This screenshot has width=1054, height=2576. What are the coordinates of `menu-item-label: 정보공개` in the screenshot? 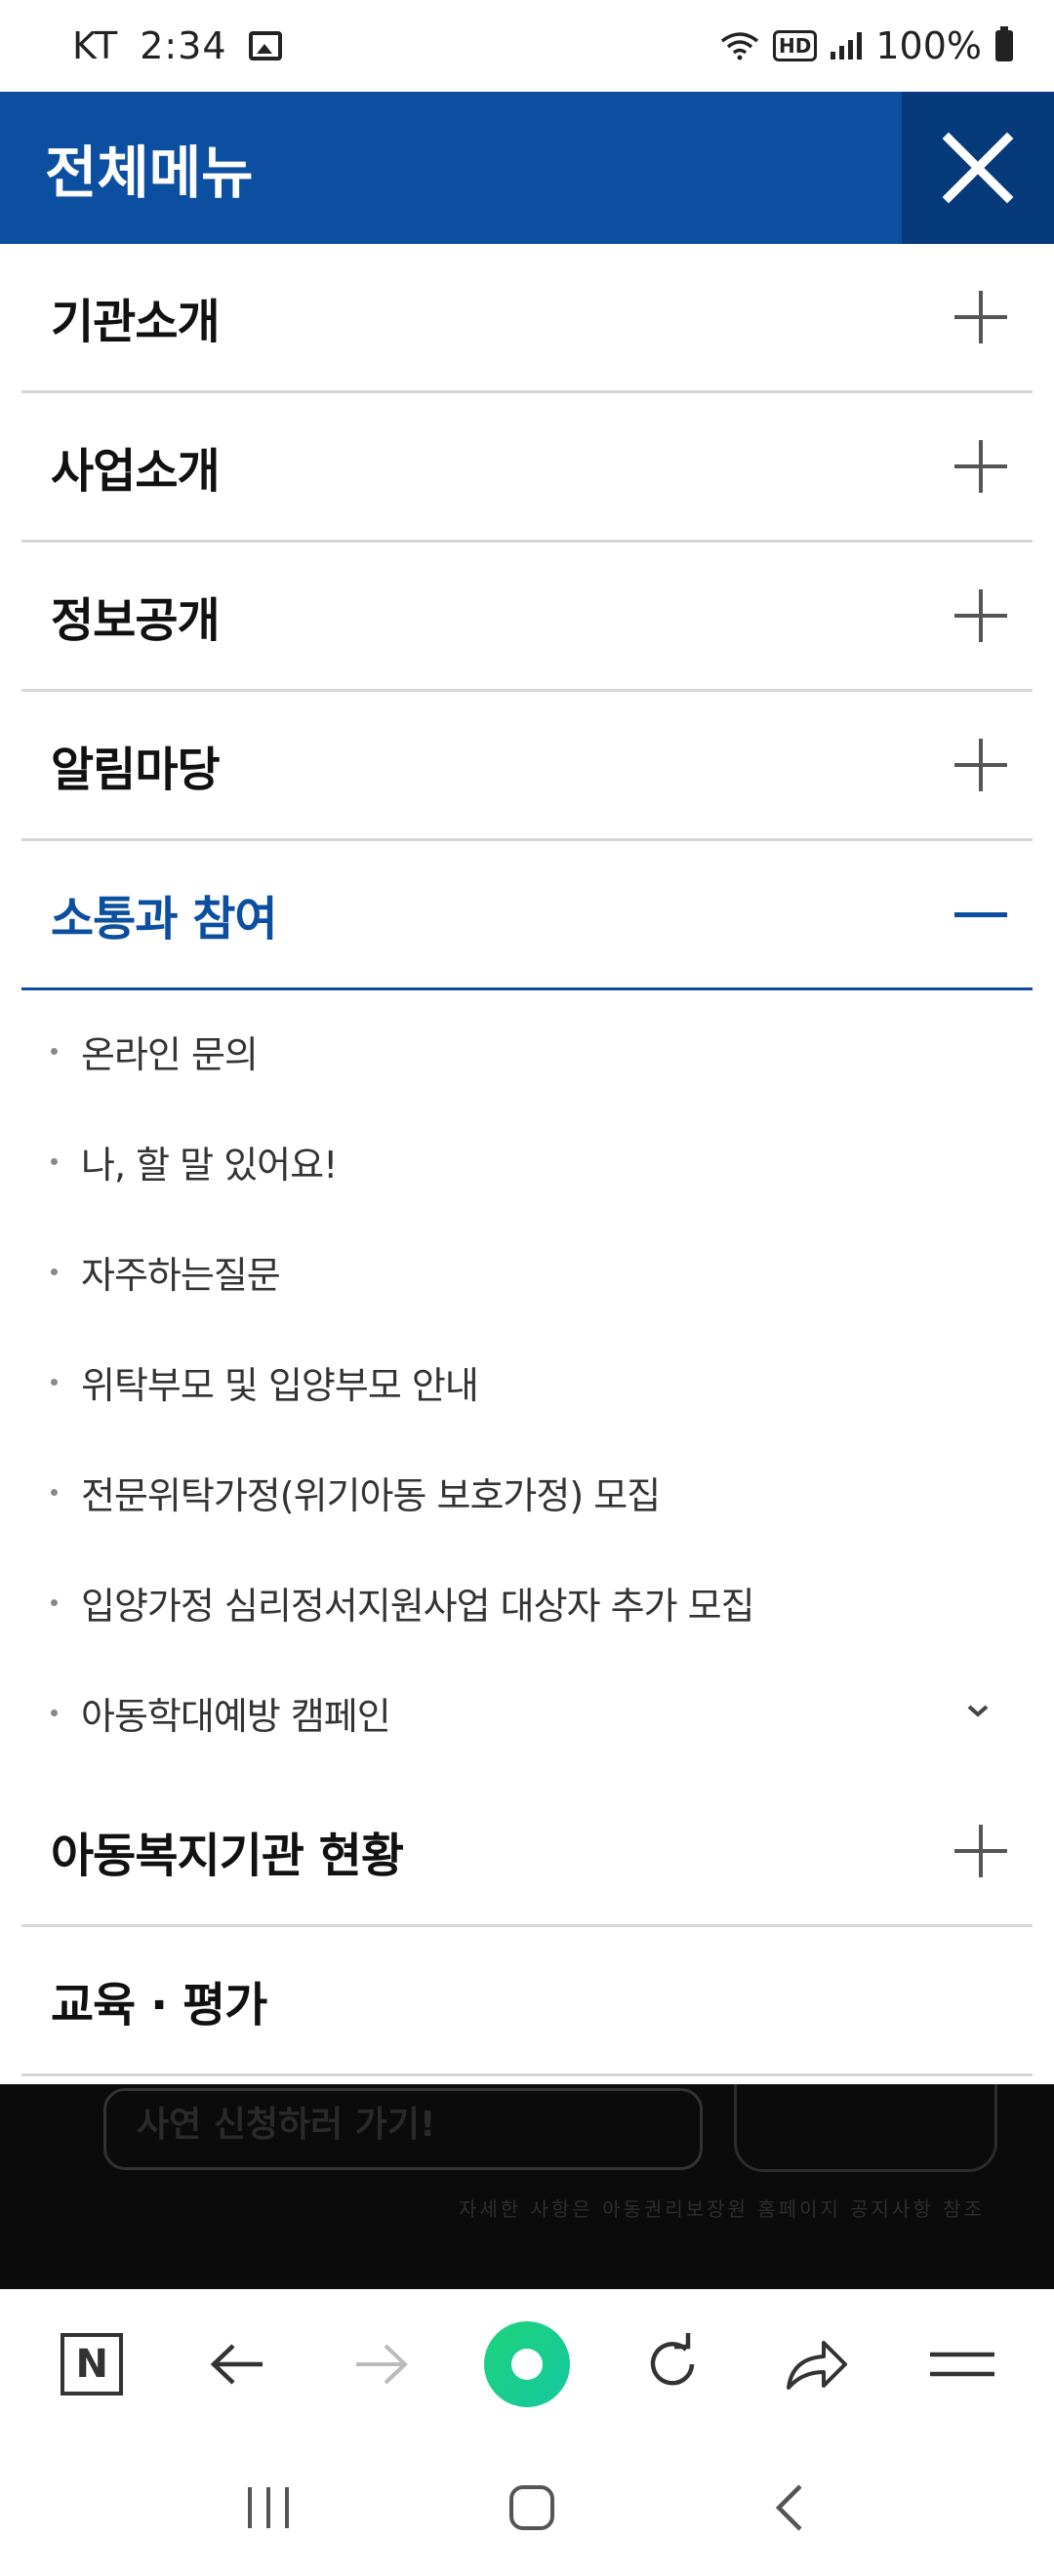 It's located at (136, 620).